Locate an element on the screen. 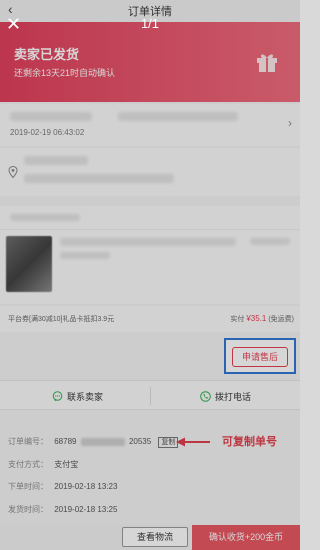 The width and height of the screenshot is (320, 550). call-phone-button: 拨打电话 is located at coordinates (225, 396).